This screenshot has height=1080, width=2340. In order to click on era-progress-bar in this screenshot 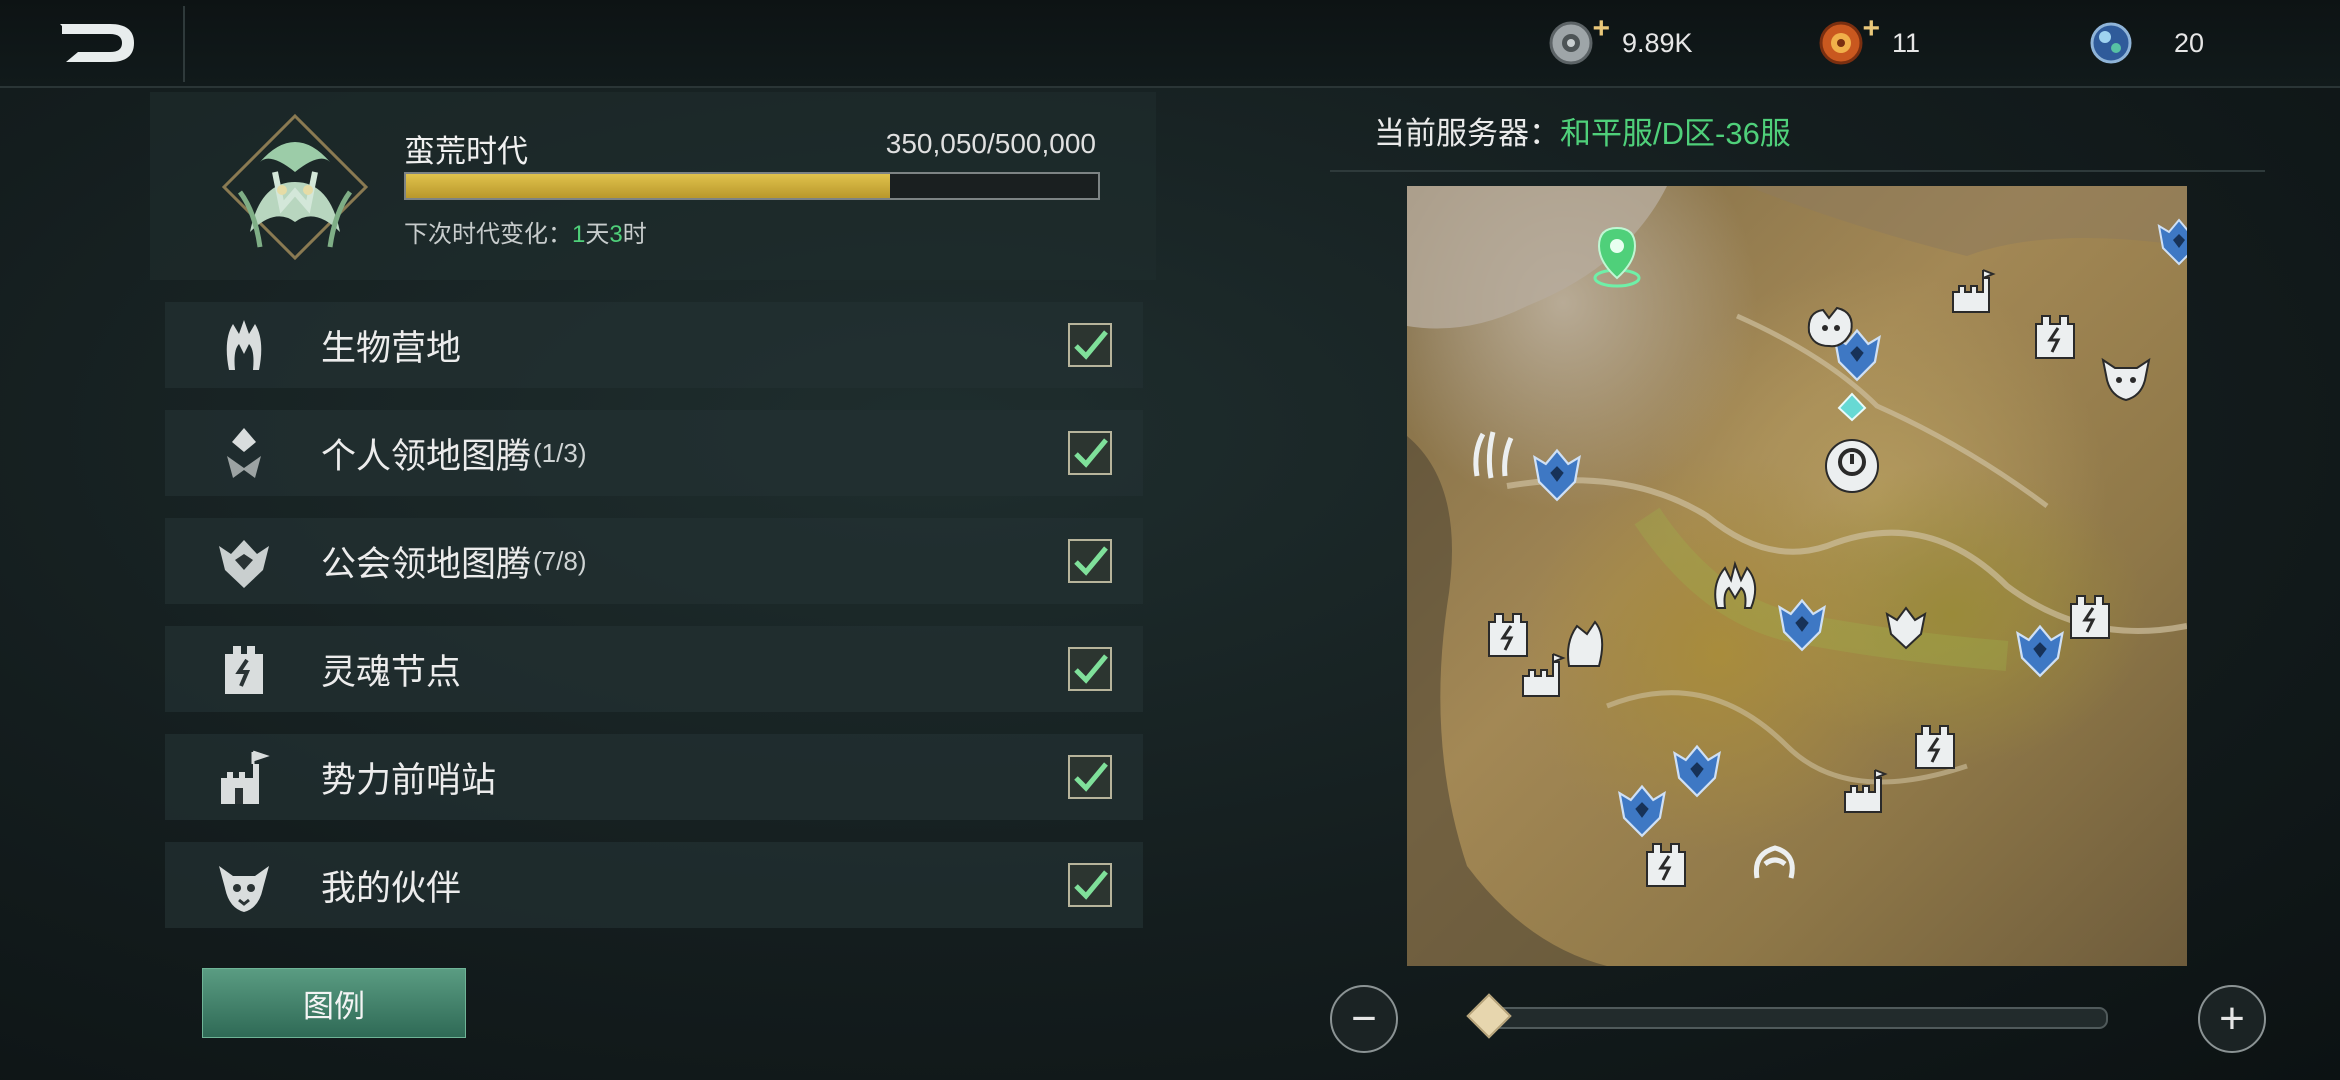, I will do `click(752, 186)`.